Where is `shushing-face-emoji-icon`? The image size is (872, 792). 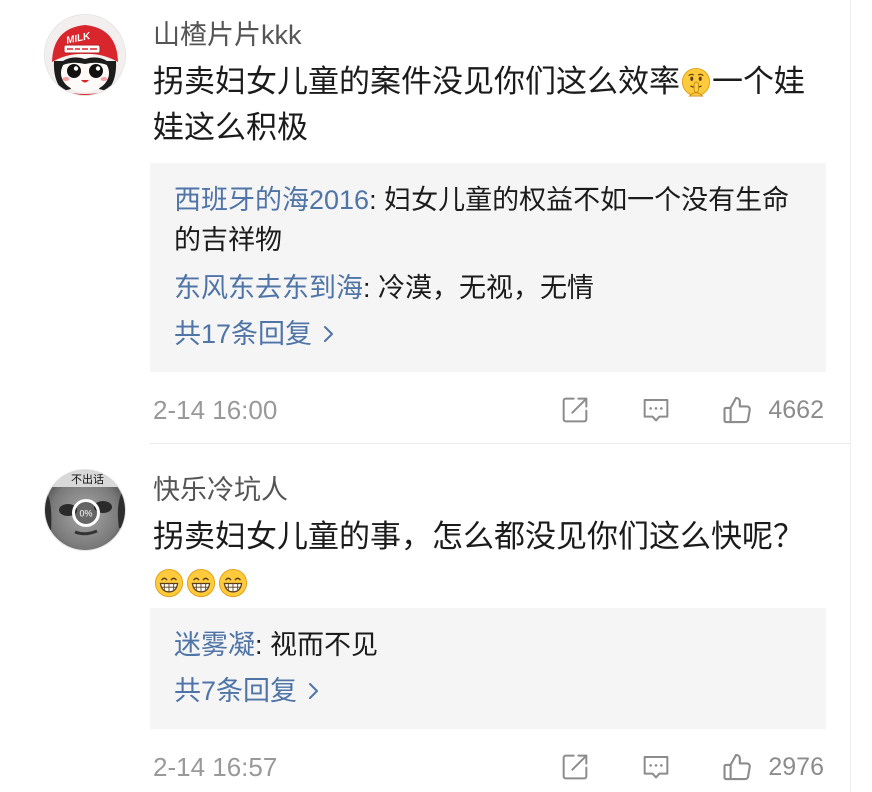 shushing-face-emoji-icon is located at coordinates (696, 82).